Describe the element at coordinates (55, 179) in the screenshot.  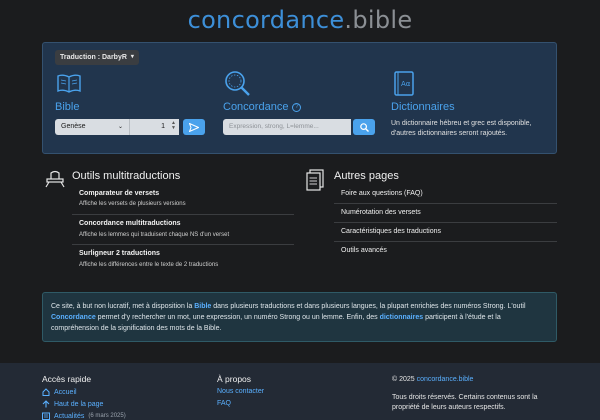
I see `tools-icon` at that location.